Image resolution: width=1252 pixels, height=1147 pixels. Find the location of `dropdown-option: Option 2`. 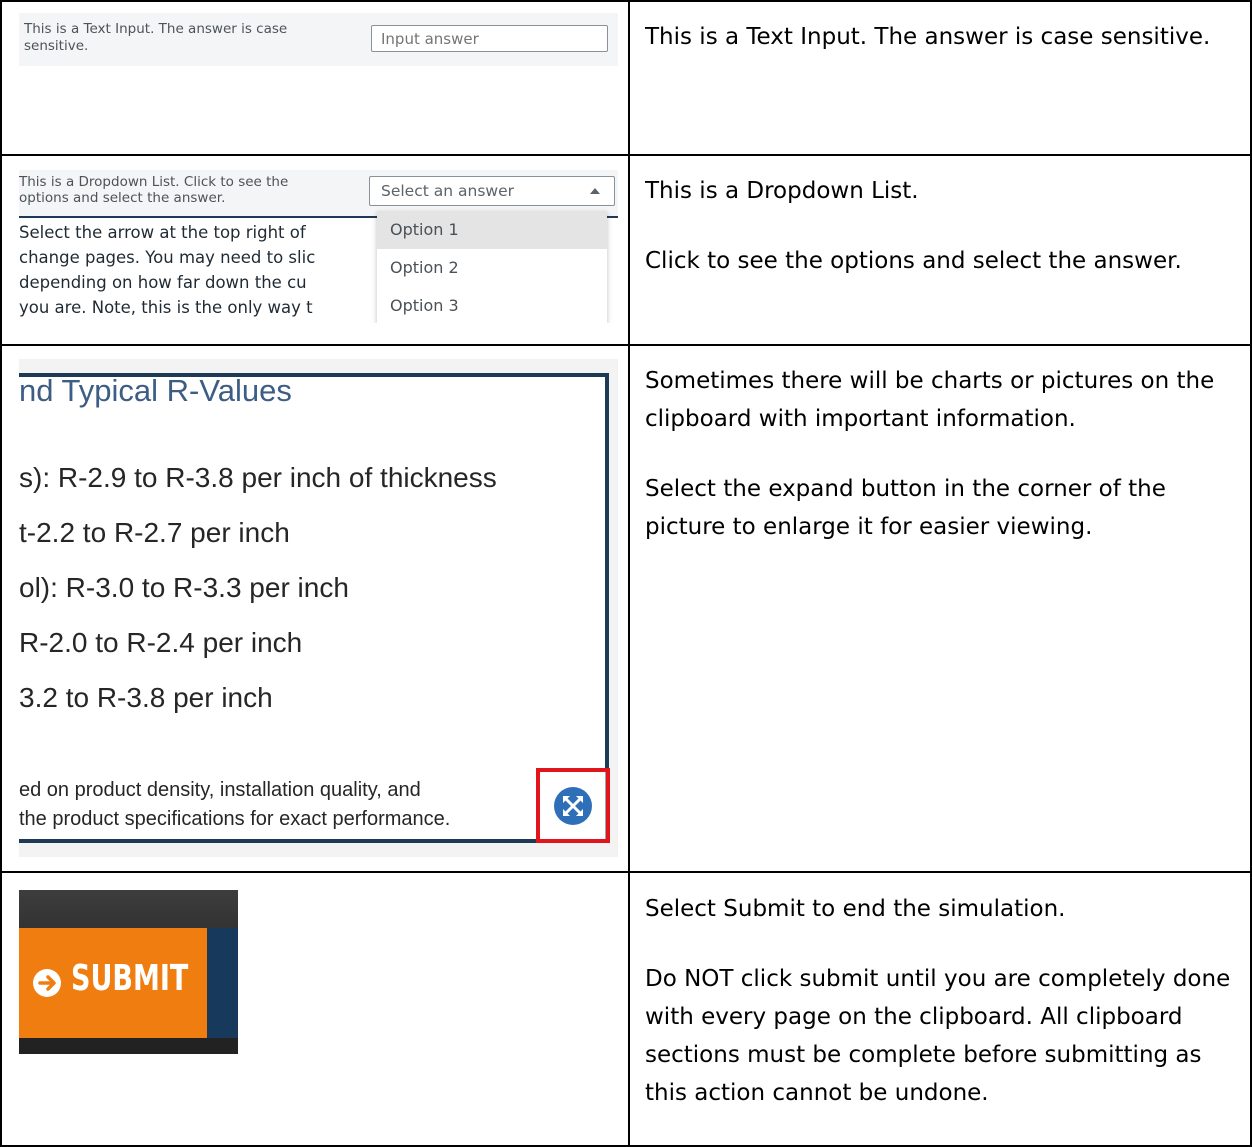

dropdown-option: Option 2 is located at coordinates (492, 268).